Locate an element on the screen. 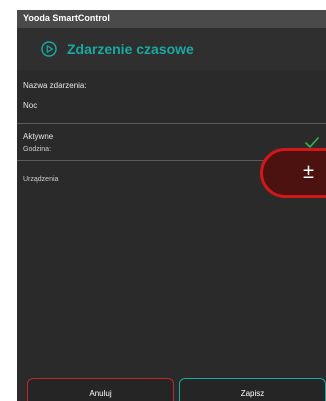 The height and width of the screenshot is (401, 326). event-name-label: Nazwa zdarzenia: is located at coordinates (55, 85).